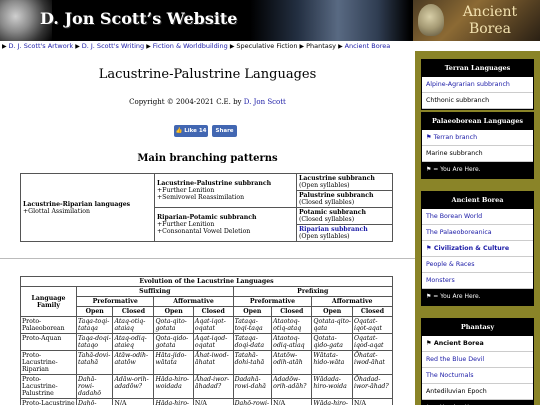  I want to click on branch-note: +Consonantal Vowel Deletion, so click(204, 231).